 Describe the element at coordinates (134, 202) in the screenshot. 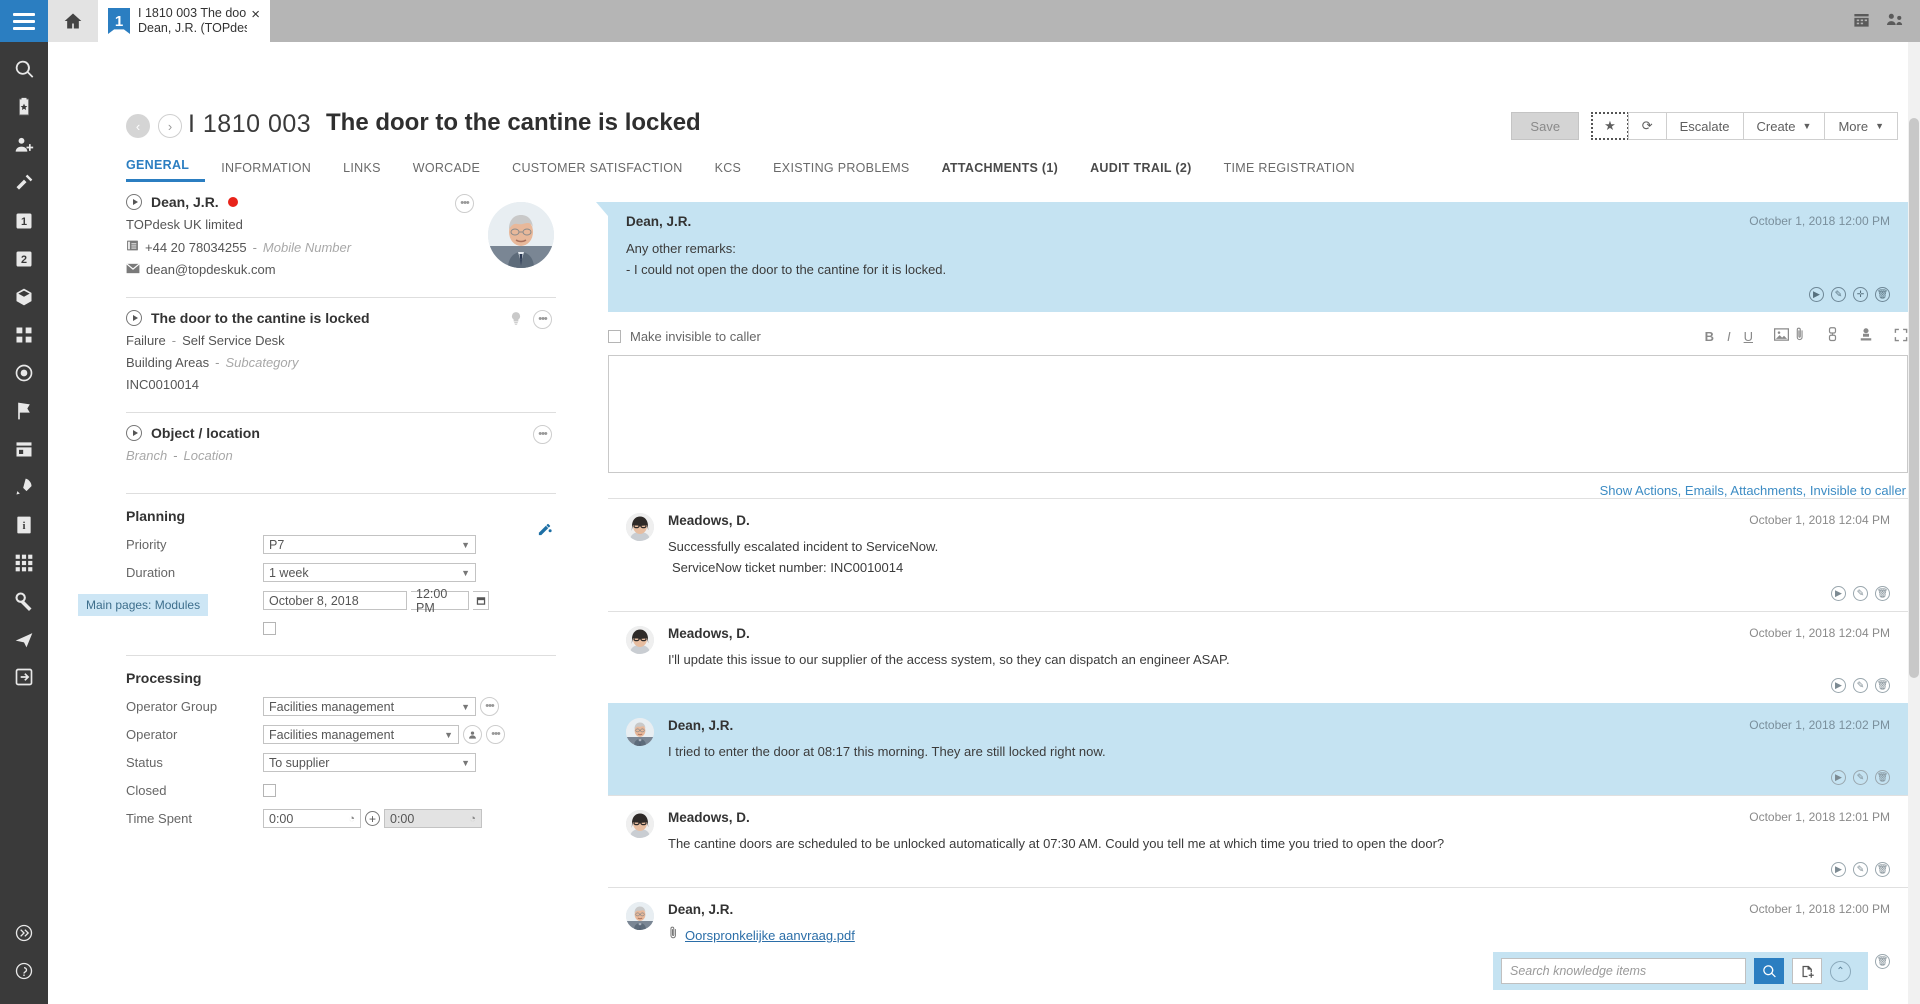

I see `expand-caller-icon` at that location.